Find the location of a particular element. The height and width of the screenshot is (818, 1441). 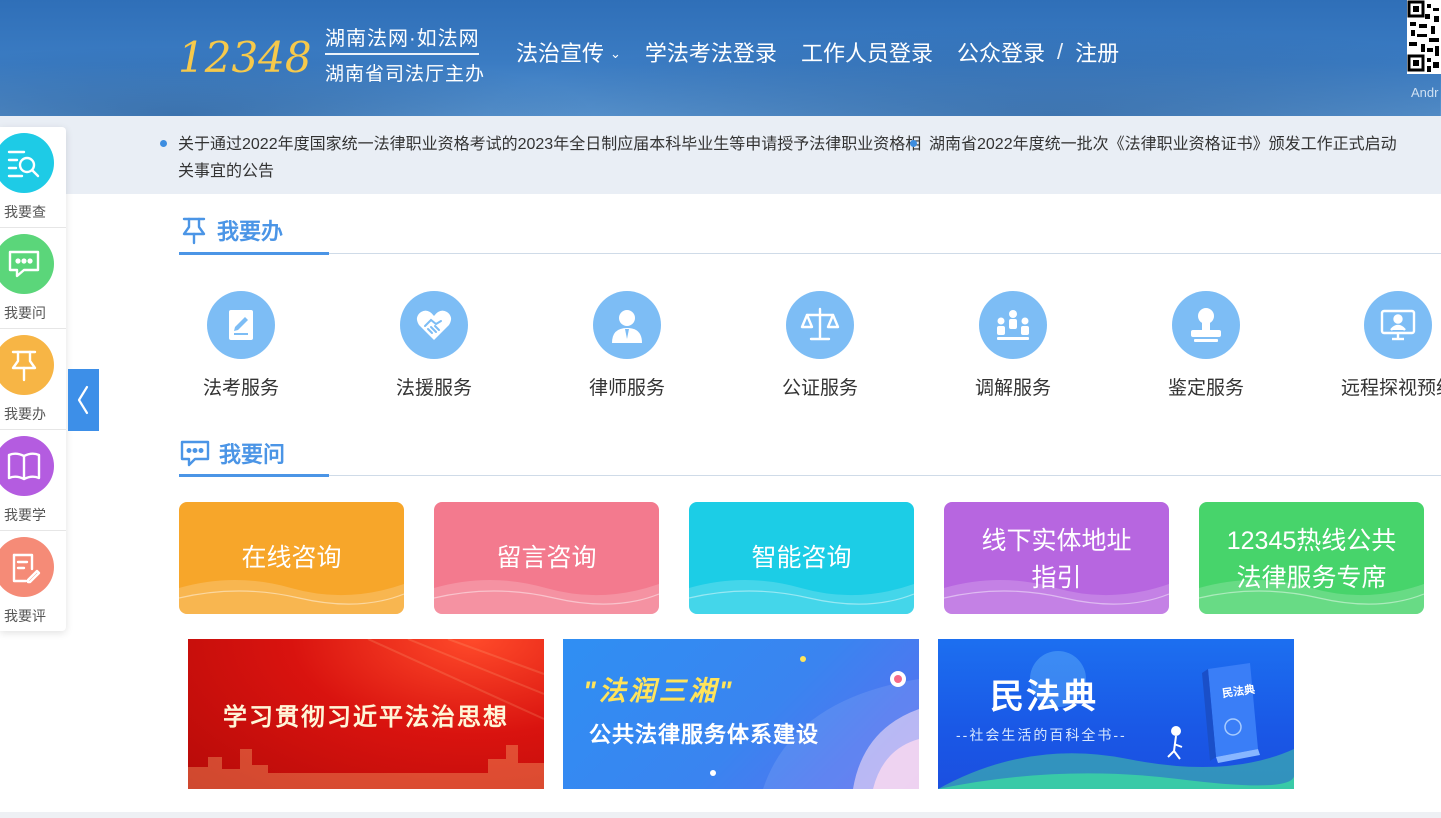

ask-card-label: 线下实体地址 is located at coordinates (1056, 541).